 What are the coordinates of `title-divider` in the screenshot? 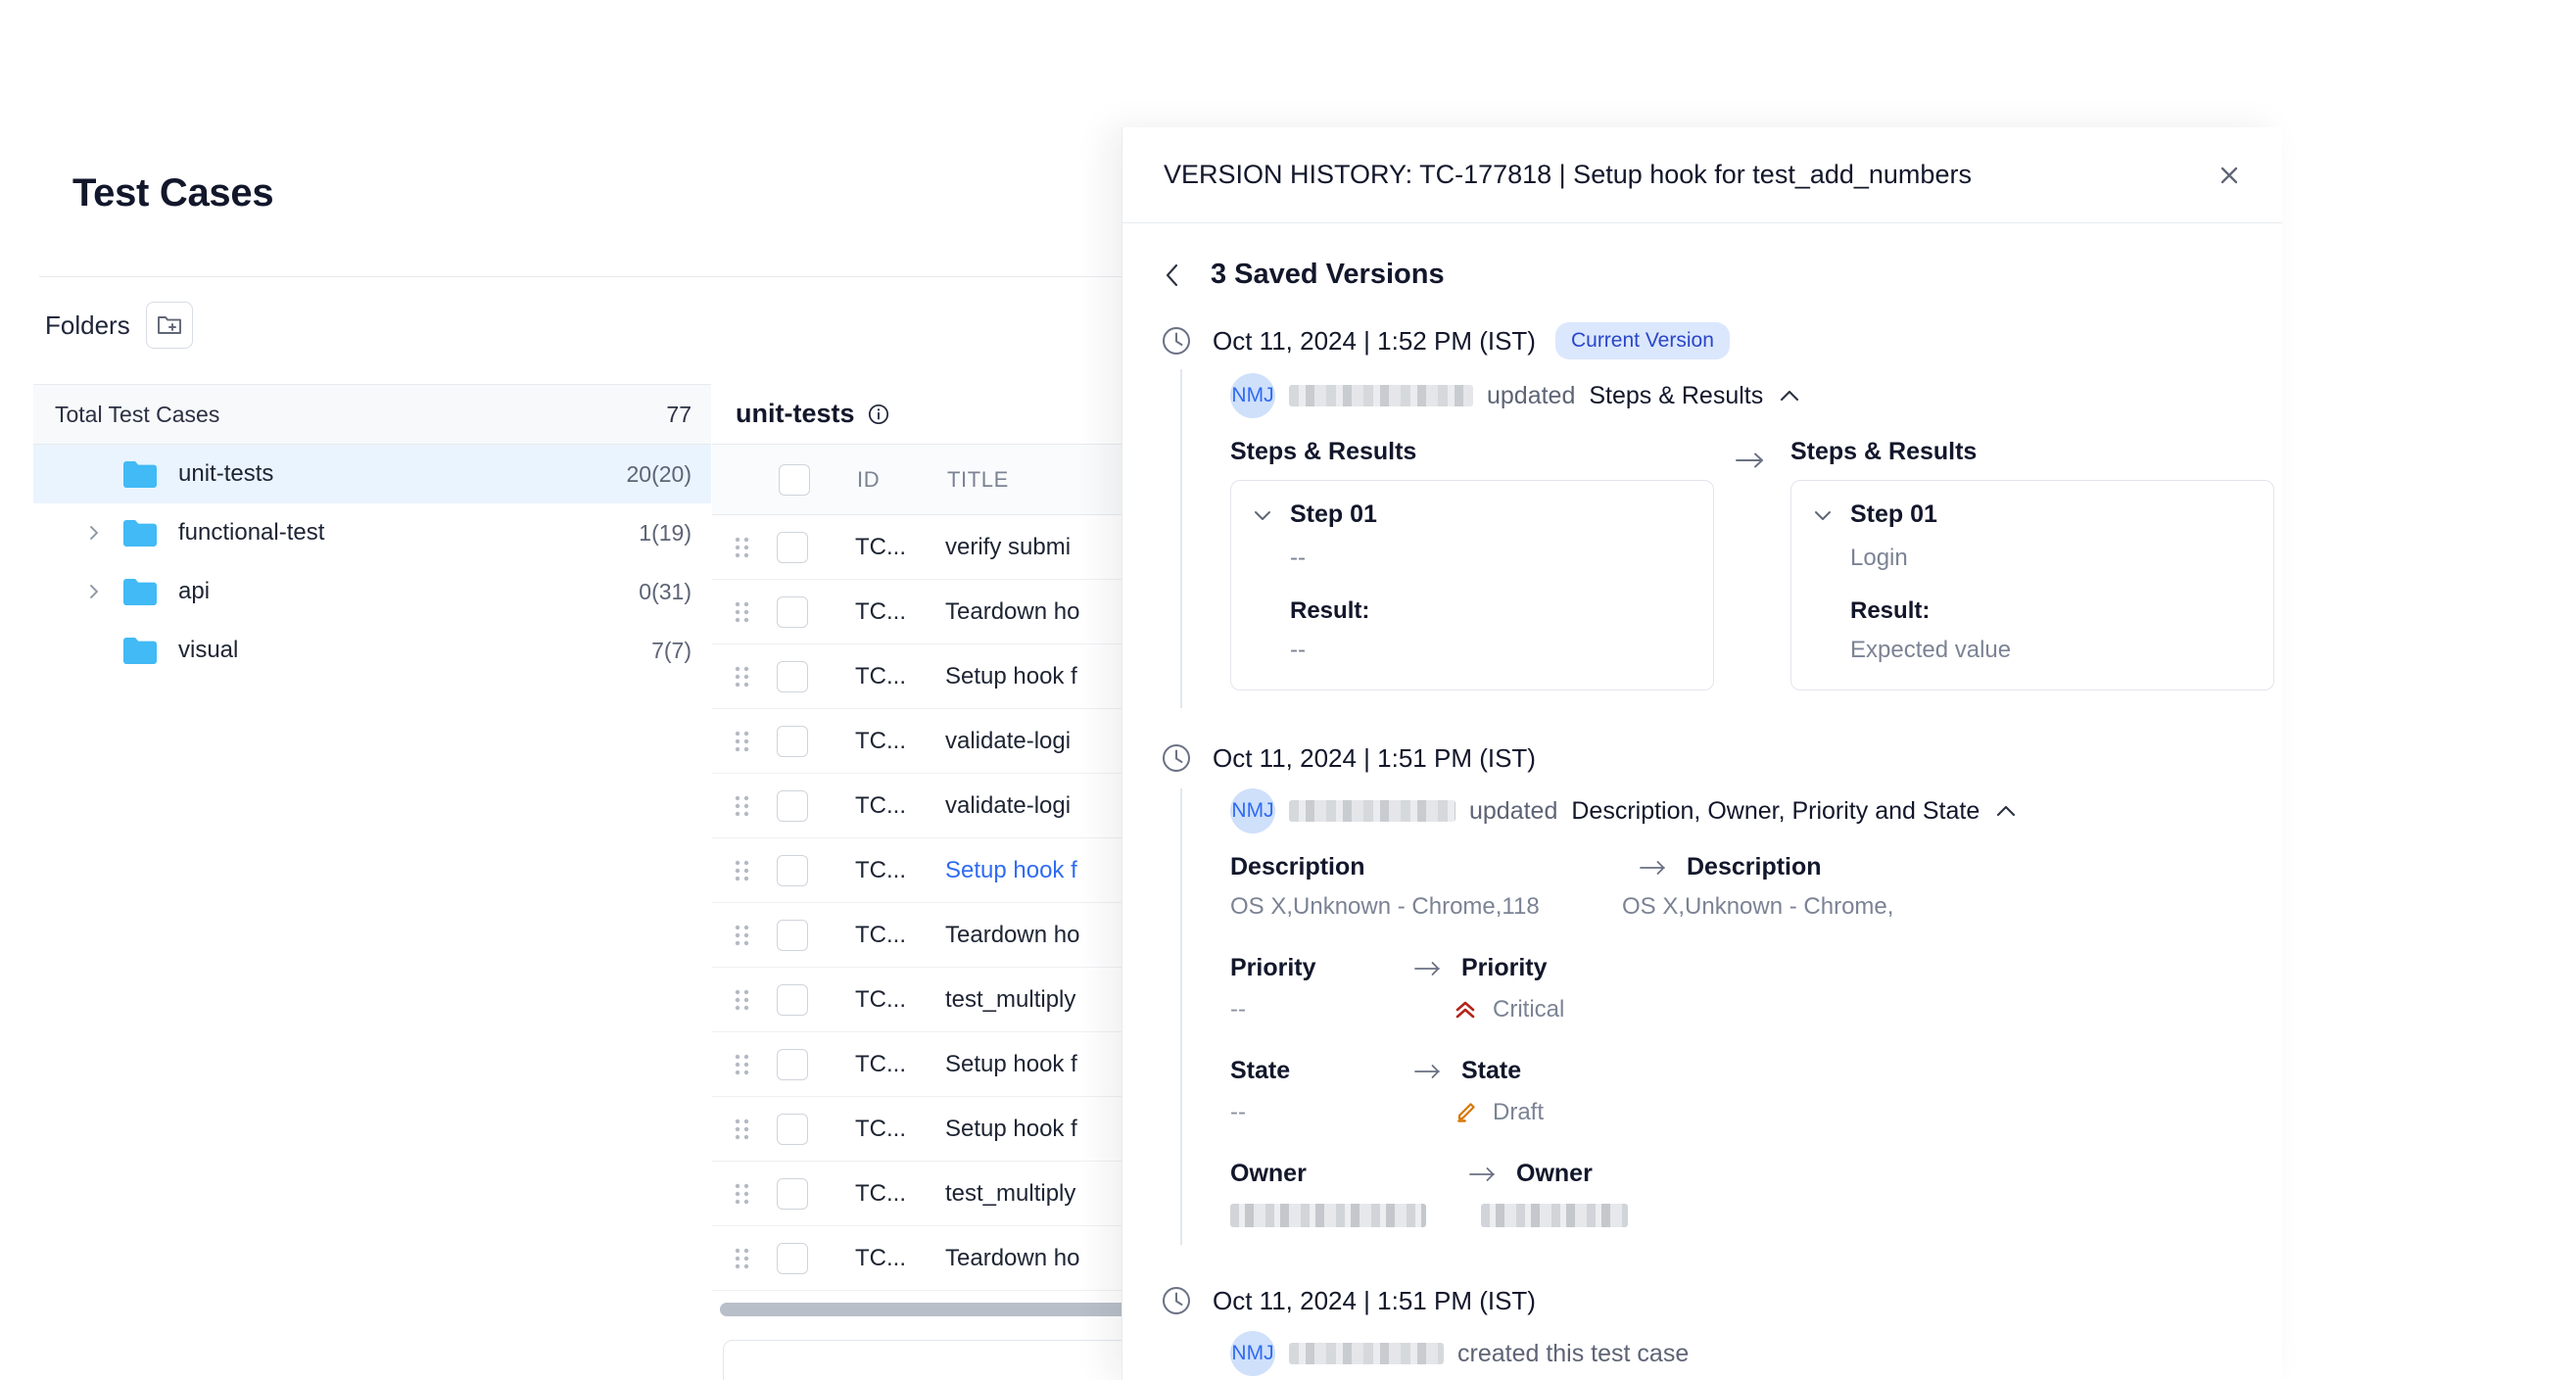 It's located at (588, 276).